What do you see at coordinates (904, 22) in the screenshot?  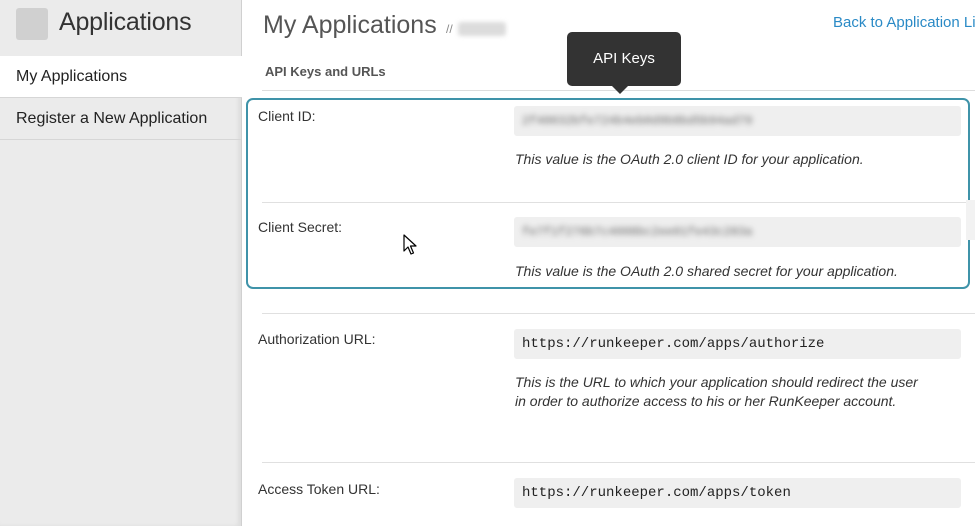 I see `back-to-application-list-link: Back to Application Li` at bounding box center [904, 22].